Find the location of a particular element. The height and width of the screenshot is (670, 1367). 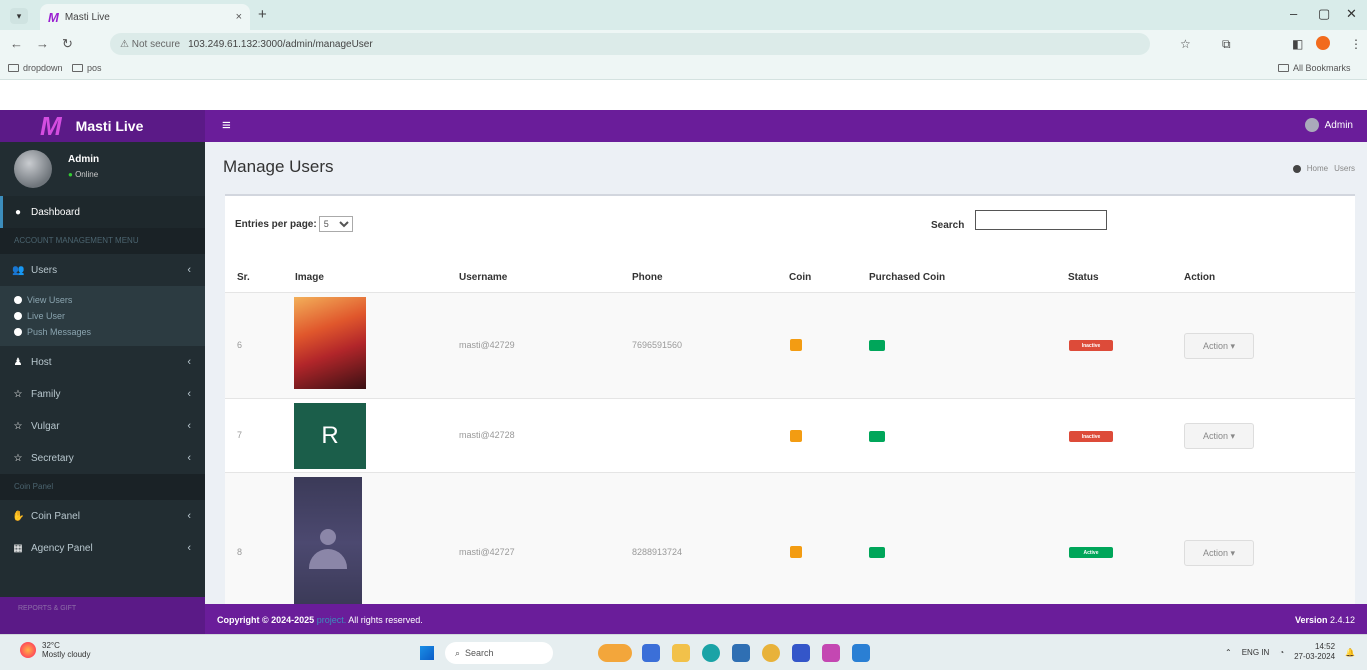

sidebar-item-family: ☆ Family ‹ is located at coordinates (102, 394).